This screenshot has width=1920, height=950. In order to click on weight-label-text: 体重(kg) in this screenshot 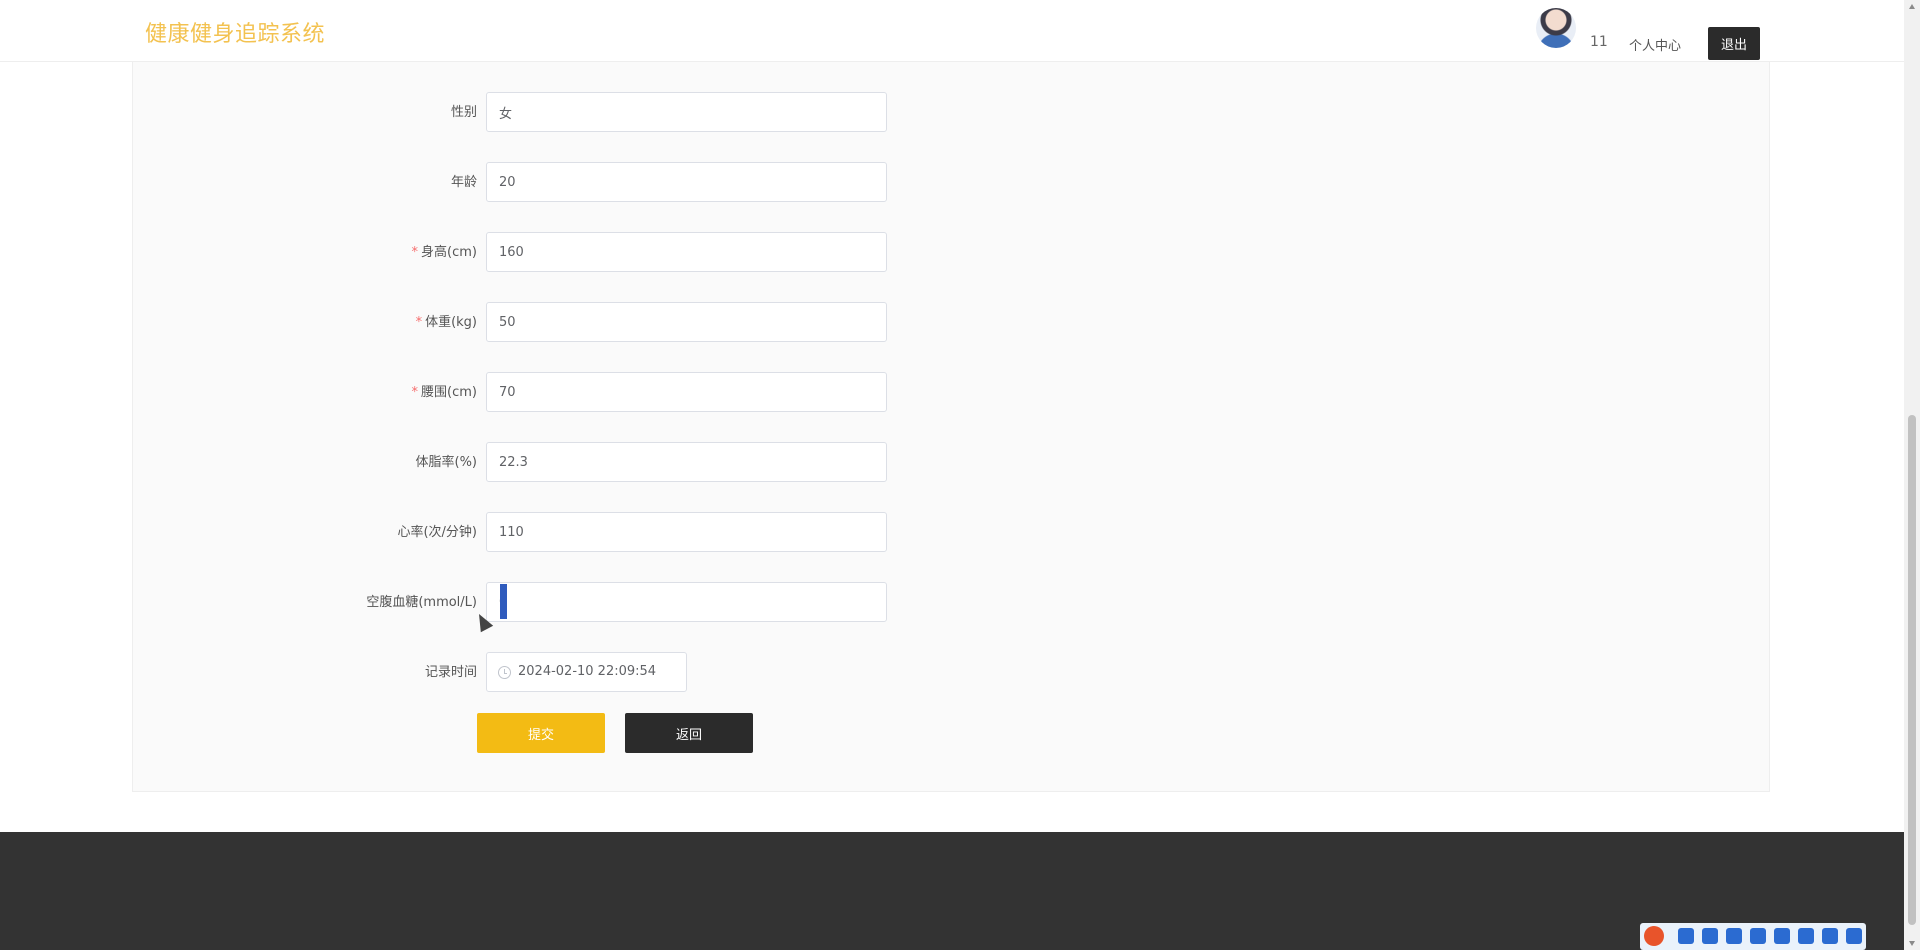, I will do `click(451, 322)`.